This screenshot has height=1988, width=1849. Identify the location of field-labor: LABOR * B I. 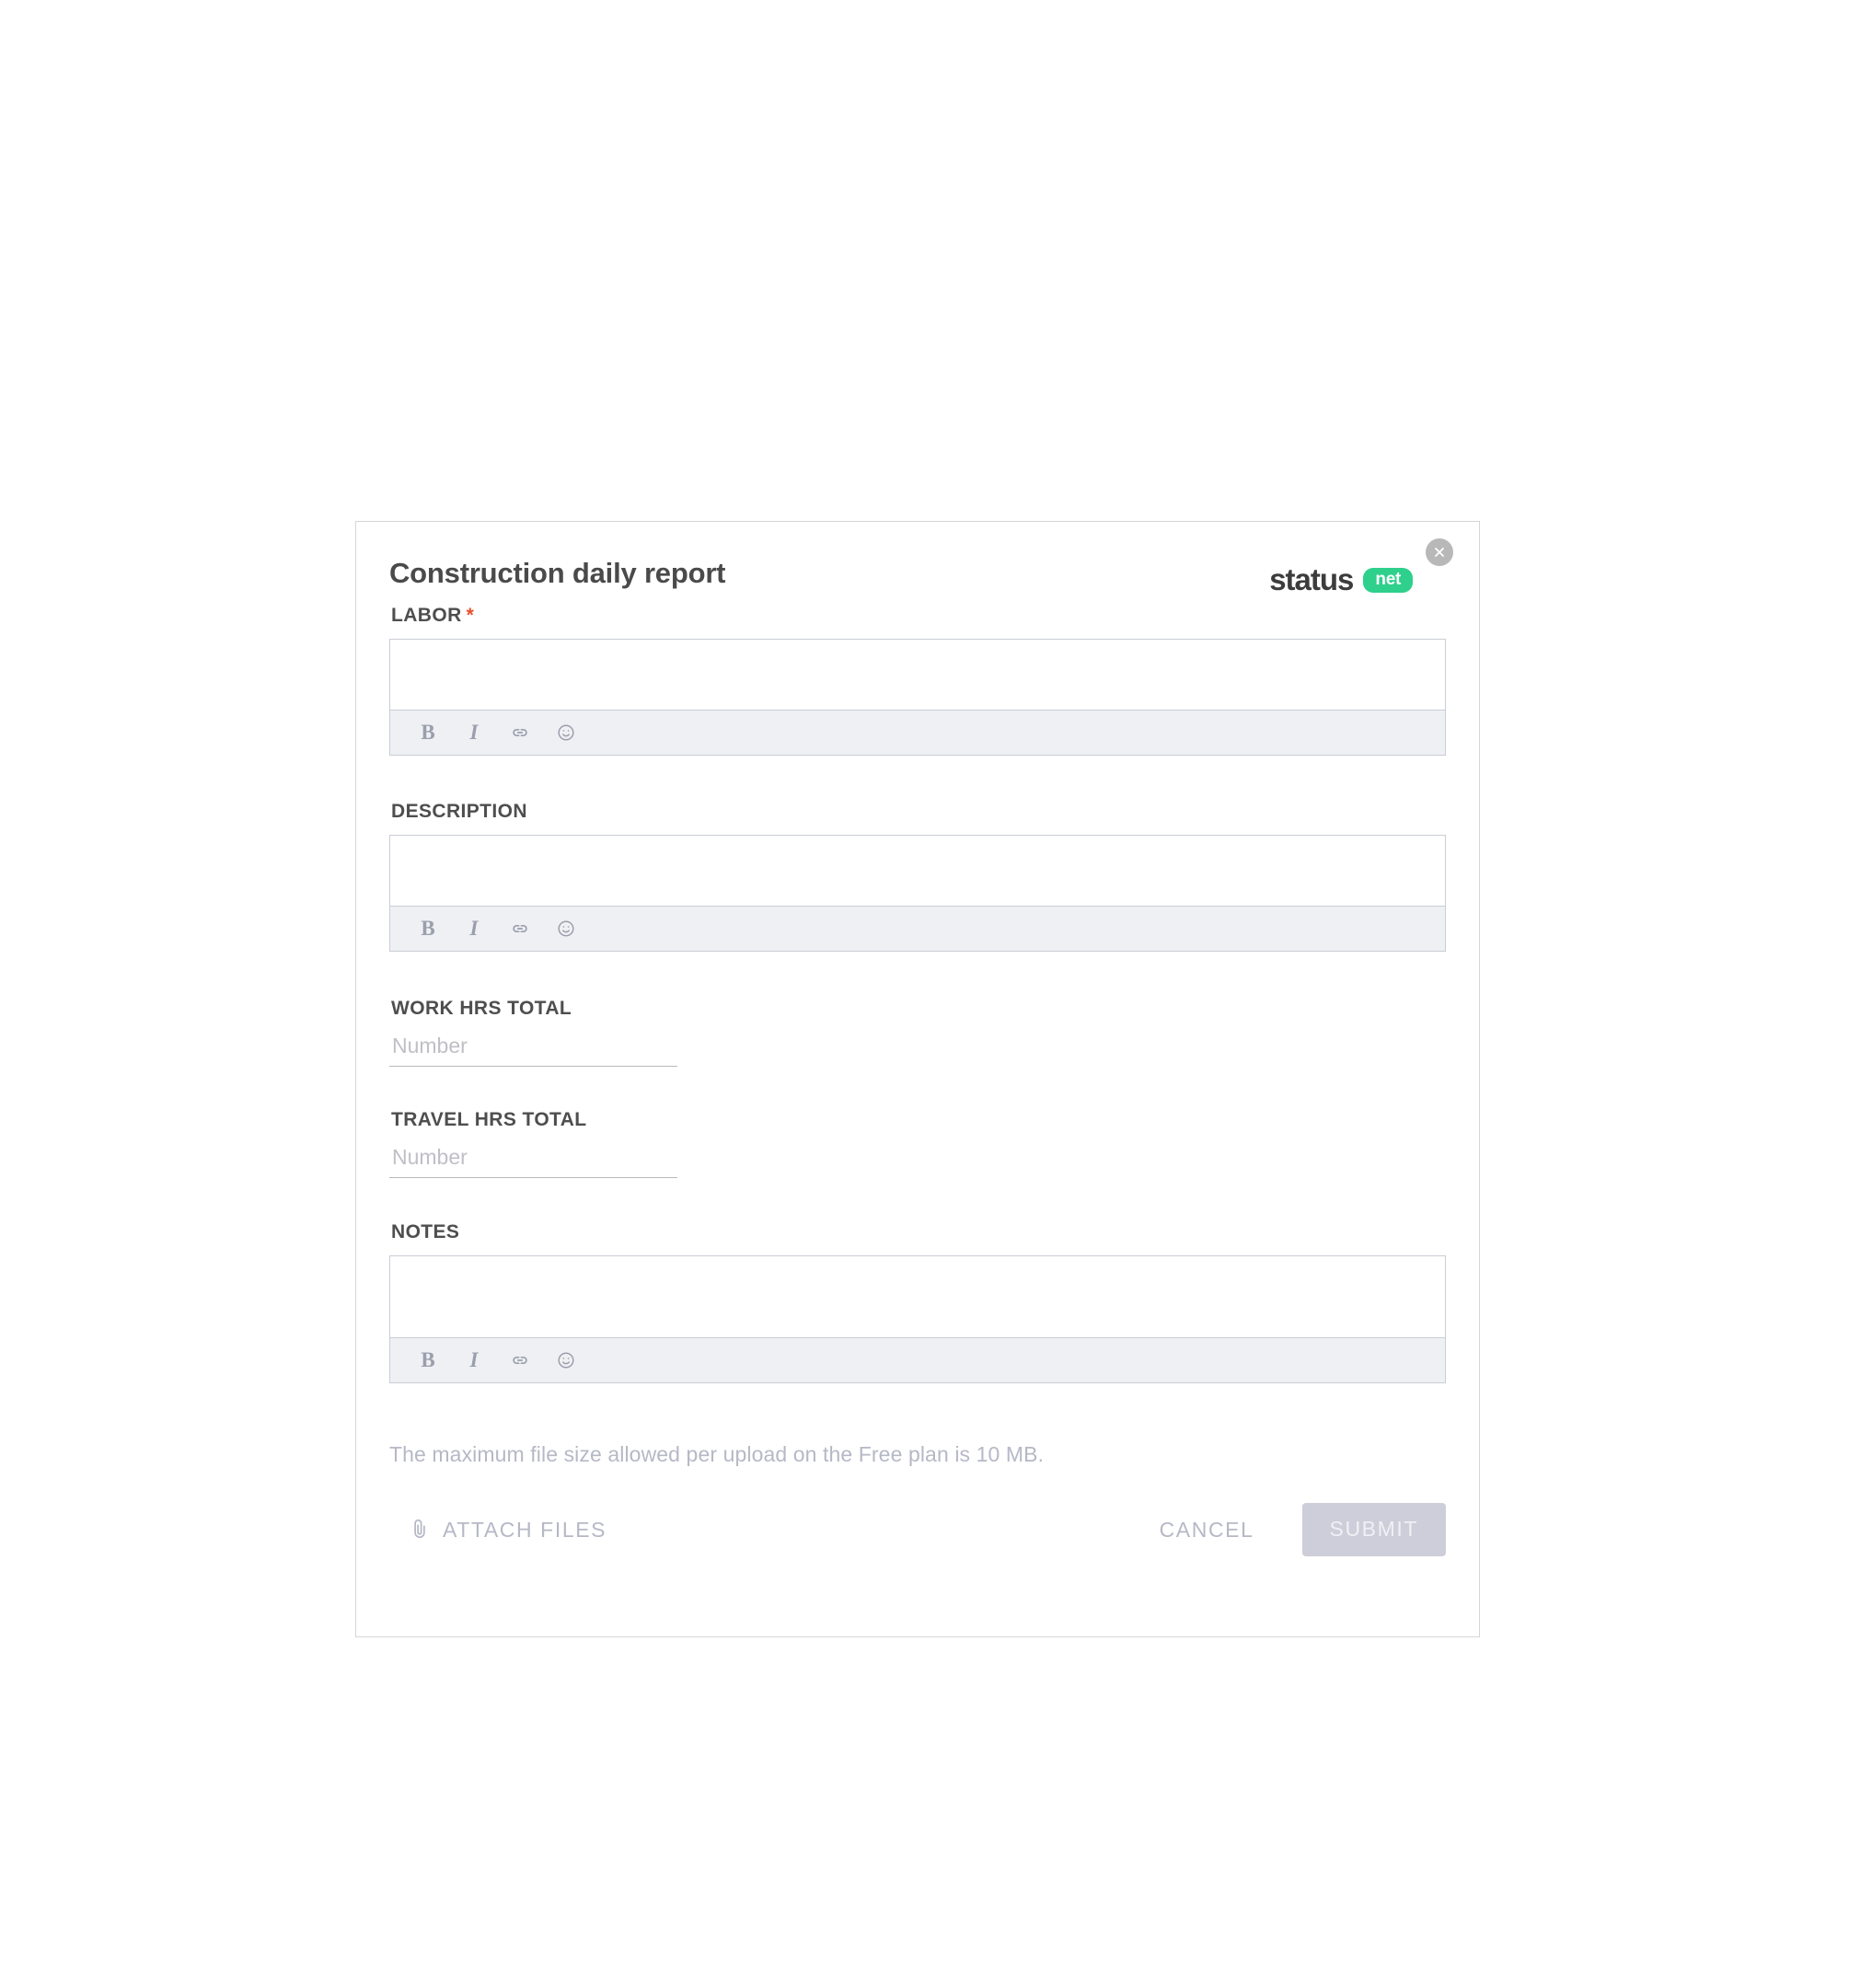
(917, 680).